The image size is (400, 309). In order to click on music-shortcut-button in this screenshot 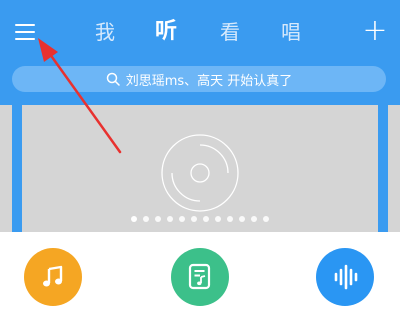, I will do `click(53, 277)`.